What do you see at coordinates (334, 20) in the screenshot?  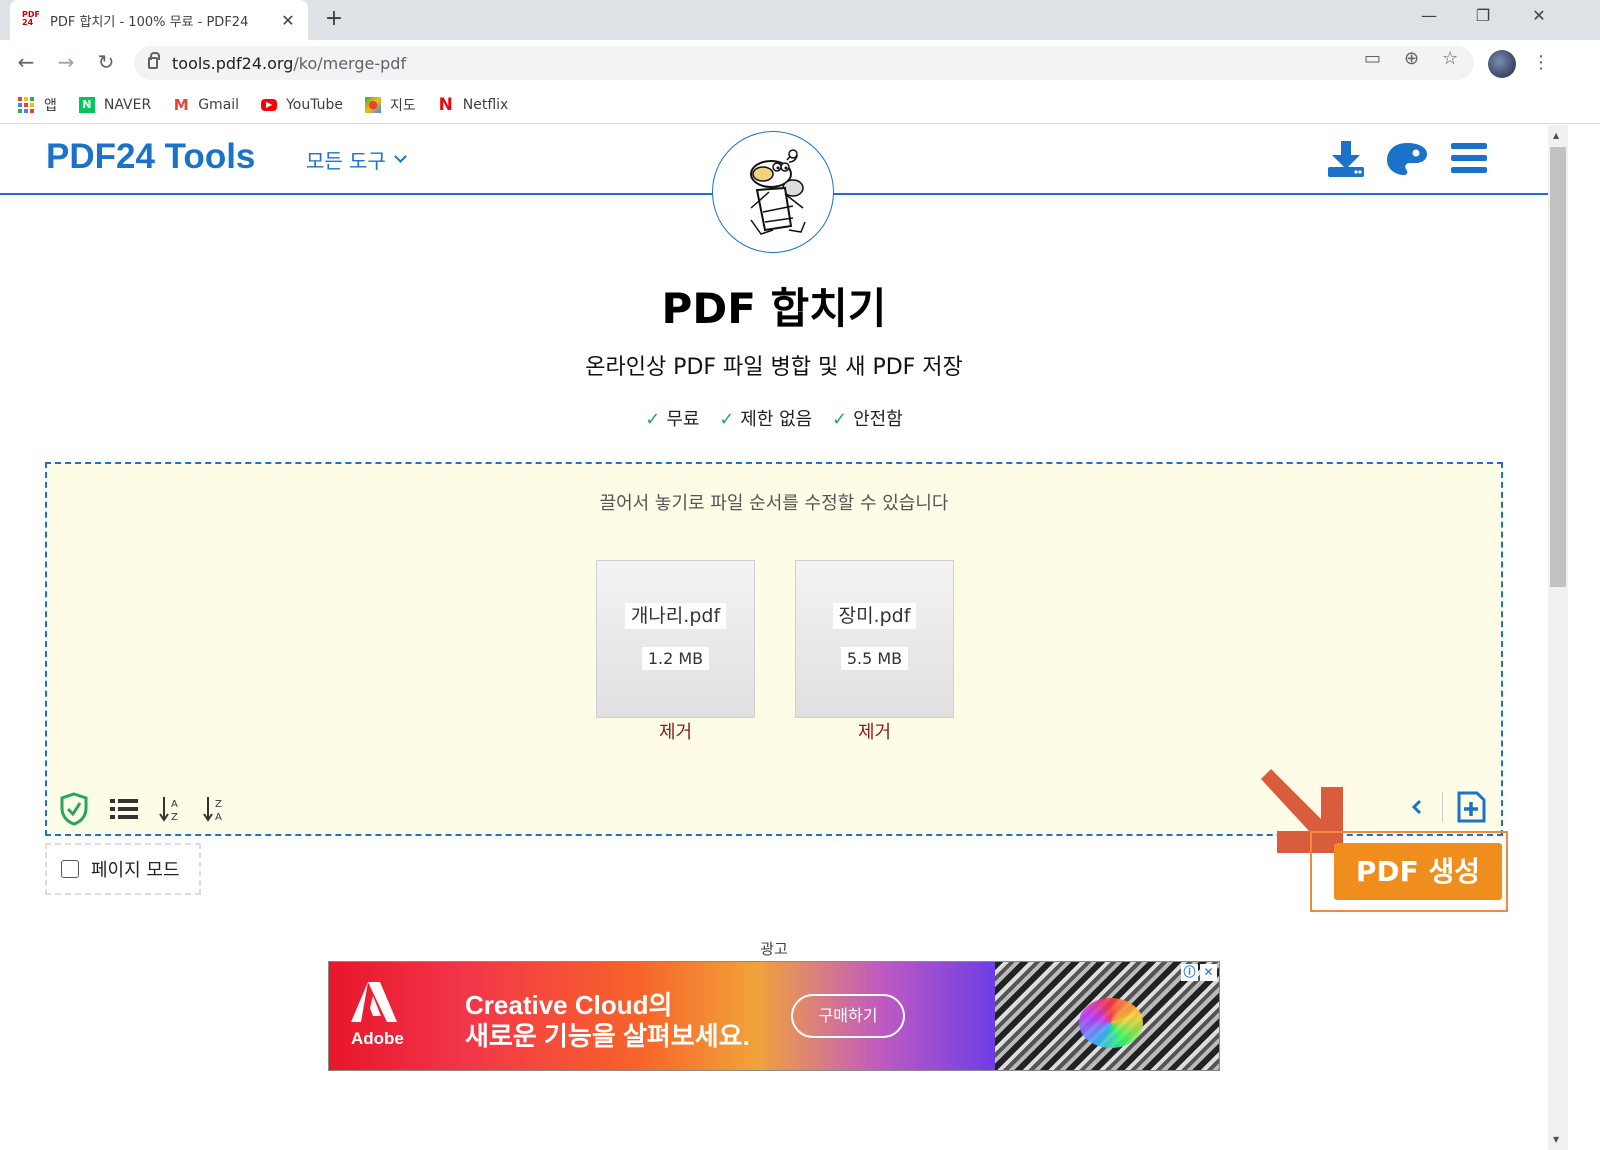 I see `new-tab-plus-icon: +` at bounding box center [334, 20].